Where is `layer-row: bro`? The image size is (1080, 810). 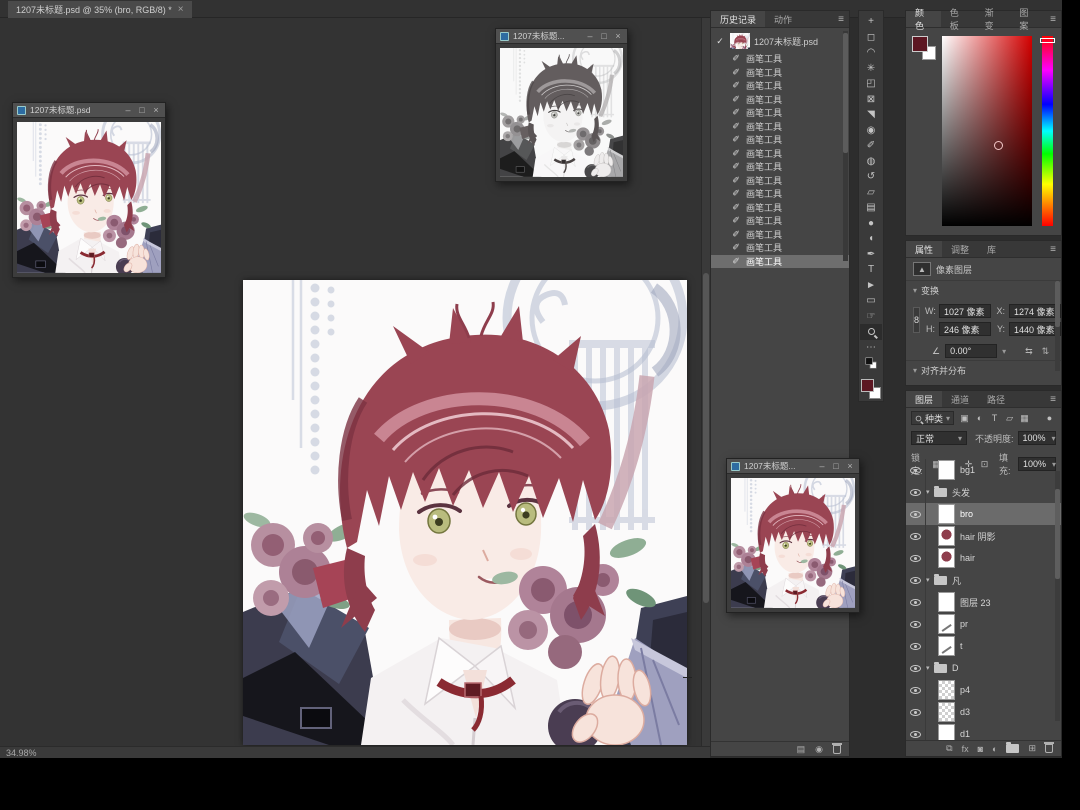 layer-row: bro is located at coordinates (983, 514).